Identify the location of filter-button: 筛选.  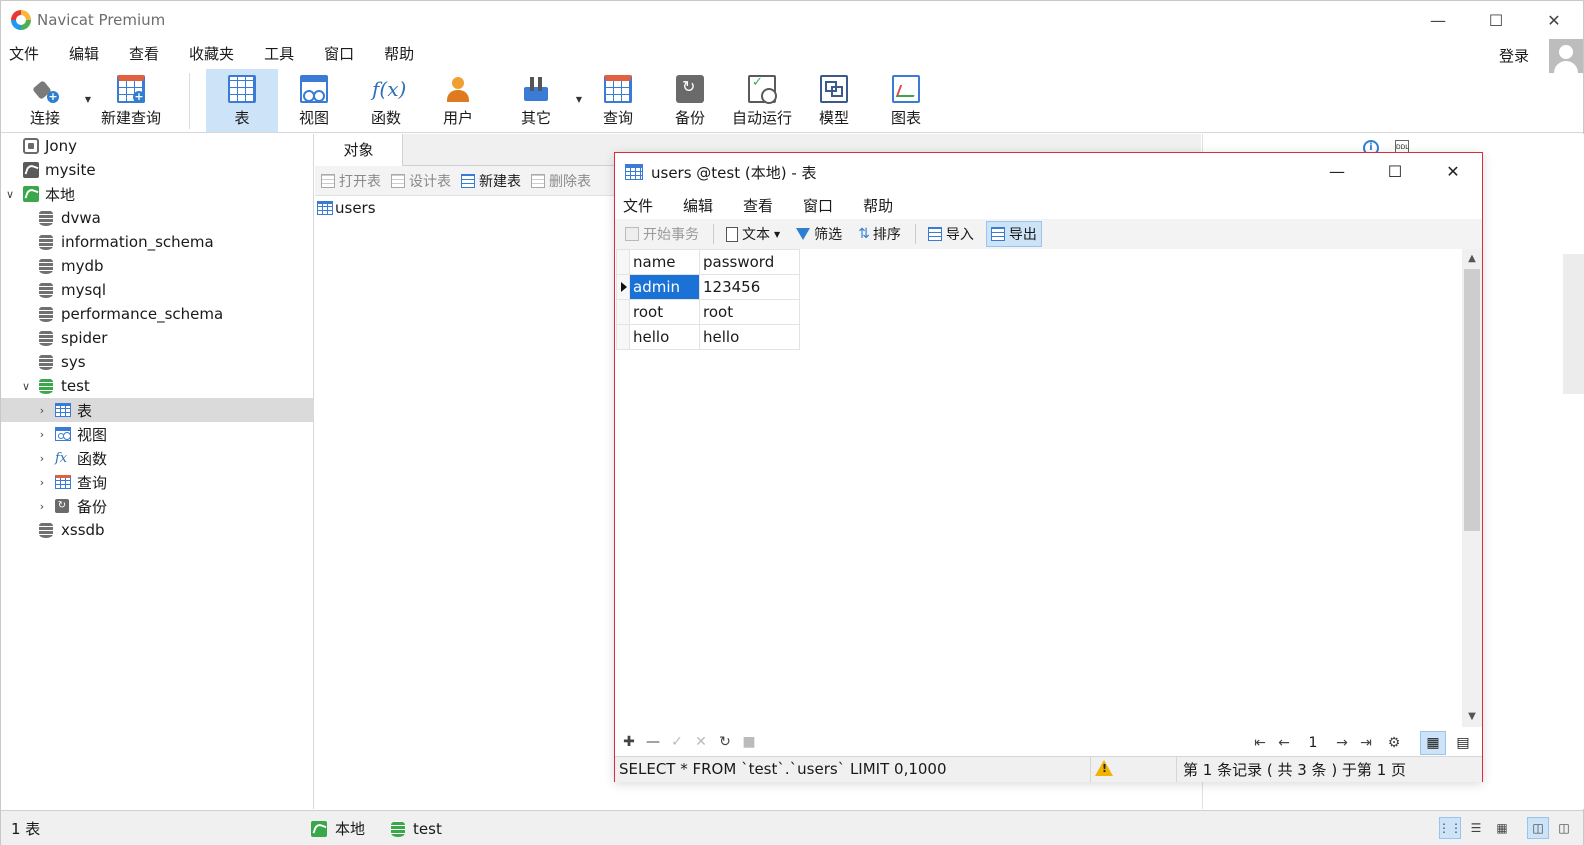
(819, 234).